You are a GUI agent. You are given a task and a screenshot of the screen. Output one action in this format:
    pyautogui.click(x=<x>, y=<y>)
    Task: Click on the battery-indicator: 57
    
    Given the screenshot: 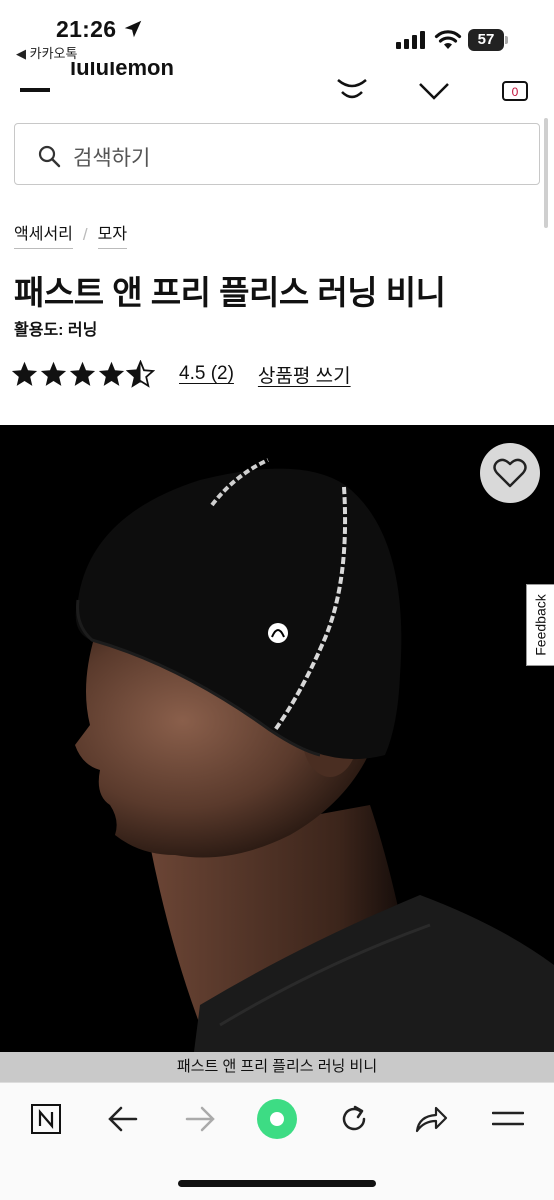 What is the action you would take?
    pyautogui.click(x=488, y=40)
    